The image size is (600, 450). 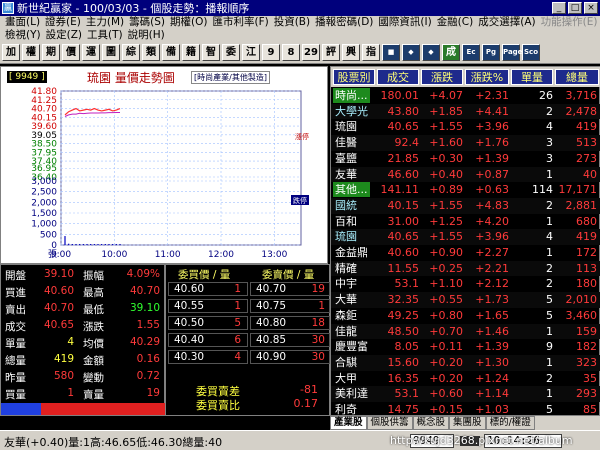 What do you see at coordinates (346, 283) in the screenshot?
I see `watch-stock-name: 中宇` at bounding box center [346, 283].